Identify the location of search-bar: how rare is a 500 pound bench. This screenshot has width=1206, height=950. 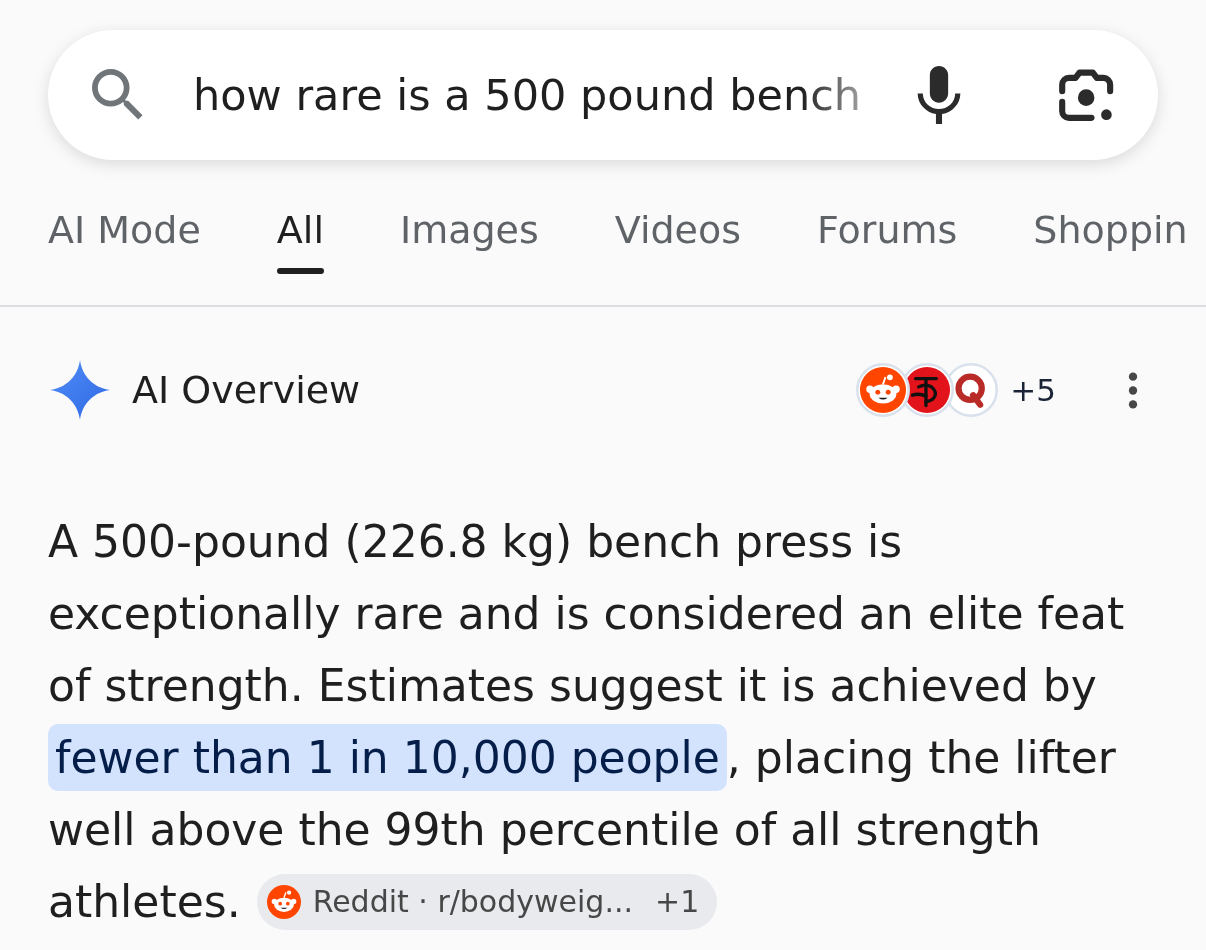
(603, 95).